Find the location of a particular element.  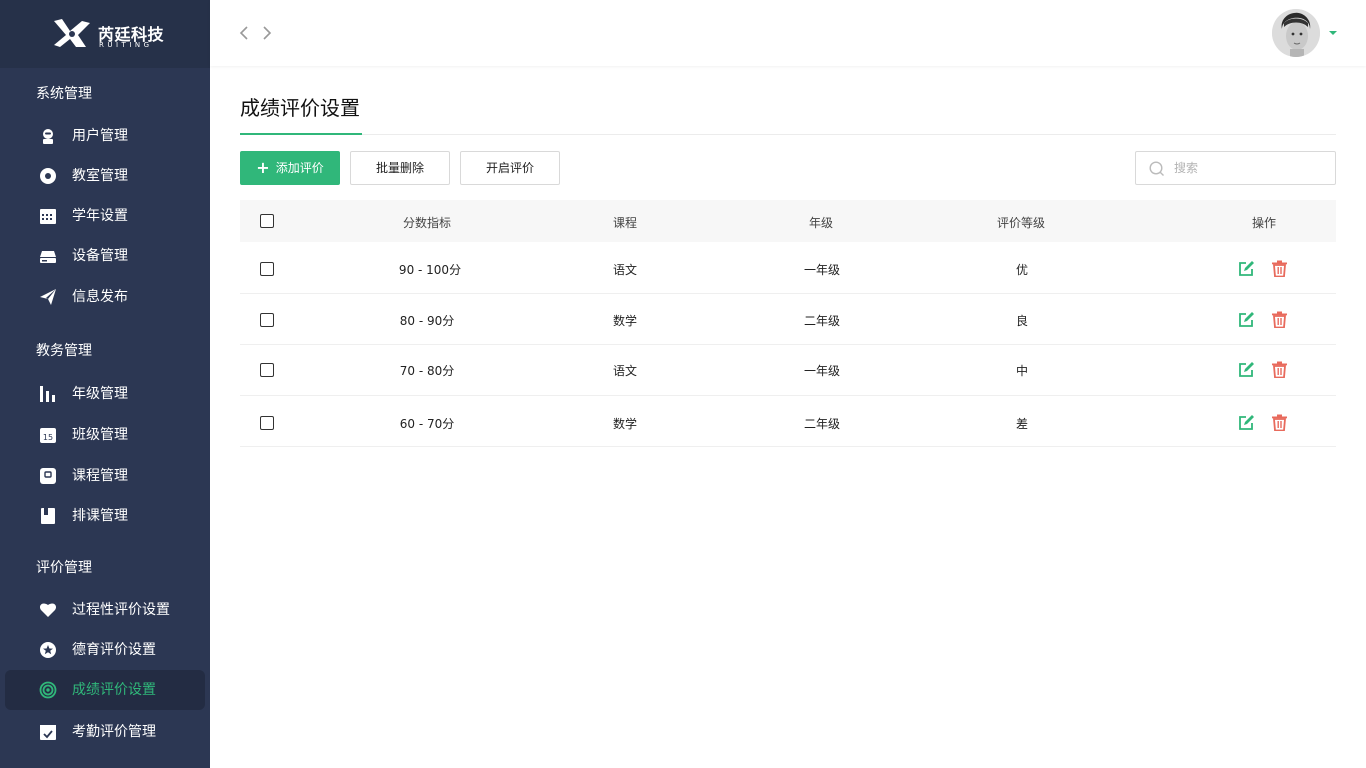

add-evaluation-button: + 添加评价 is located at coordinates (290, 168).